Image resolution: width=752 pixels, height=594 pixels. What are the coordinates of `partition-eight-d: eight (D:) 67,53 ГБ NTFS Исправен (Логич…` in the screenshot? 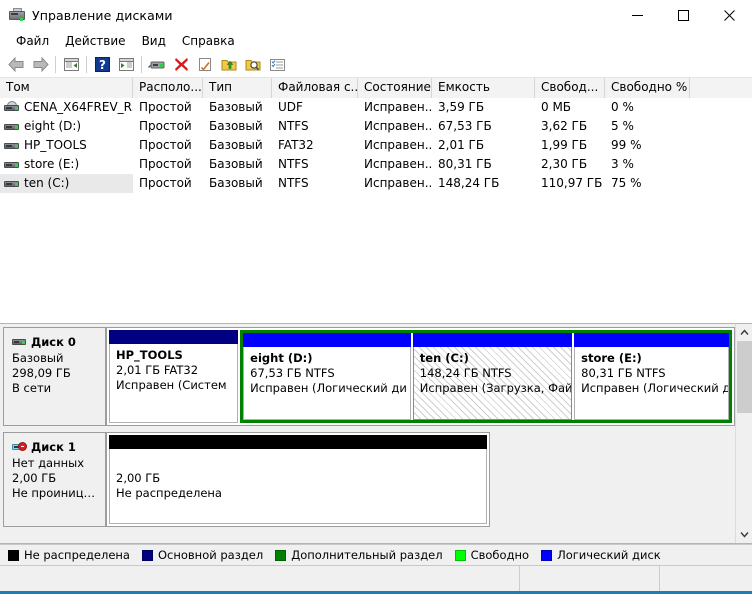 It's located at (327, 376).